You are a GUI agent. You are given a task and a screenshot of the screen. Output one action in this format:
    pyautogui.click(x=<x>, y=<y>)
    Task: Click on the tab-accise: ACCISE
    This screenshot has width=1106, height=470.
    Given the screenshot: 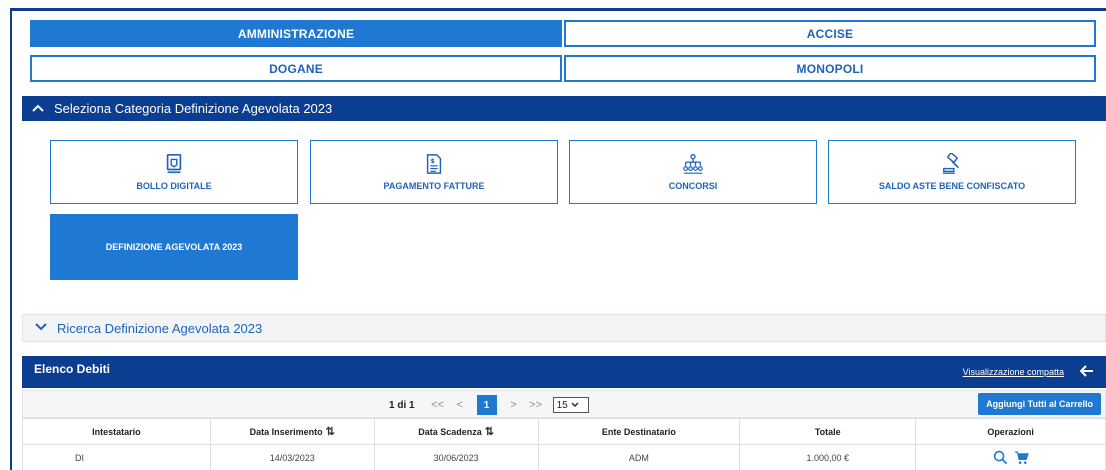 What is the action you would take?
    pyautogui.click(x=830, y=33)
    